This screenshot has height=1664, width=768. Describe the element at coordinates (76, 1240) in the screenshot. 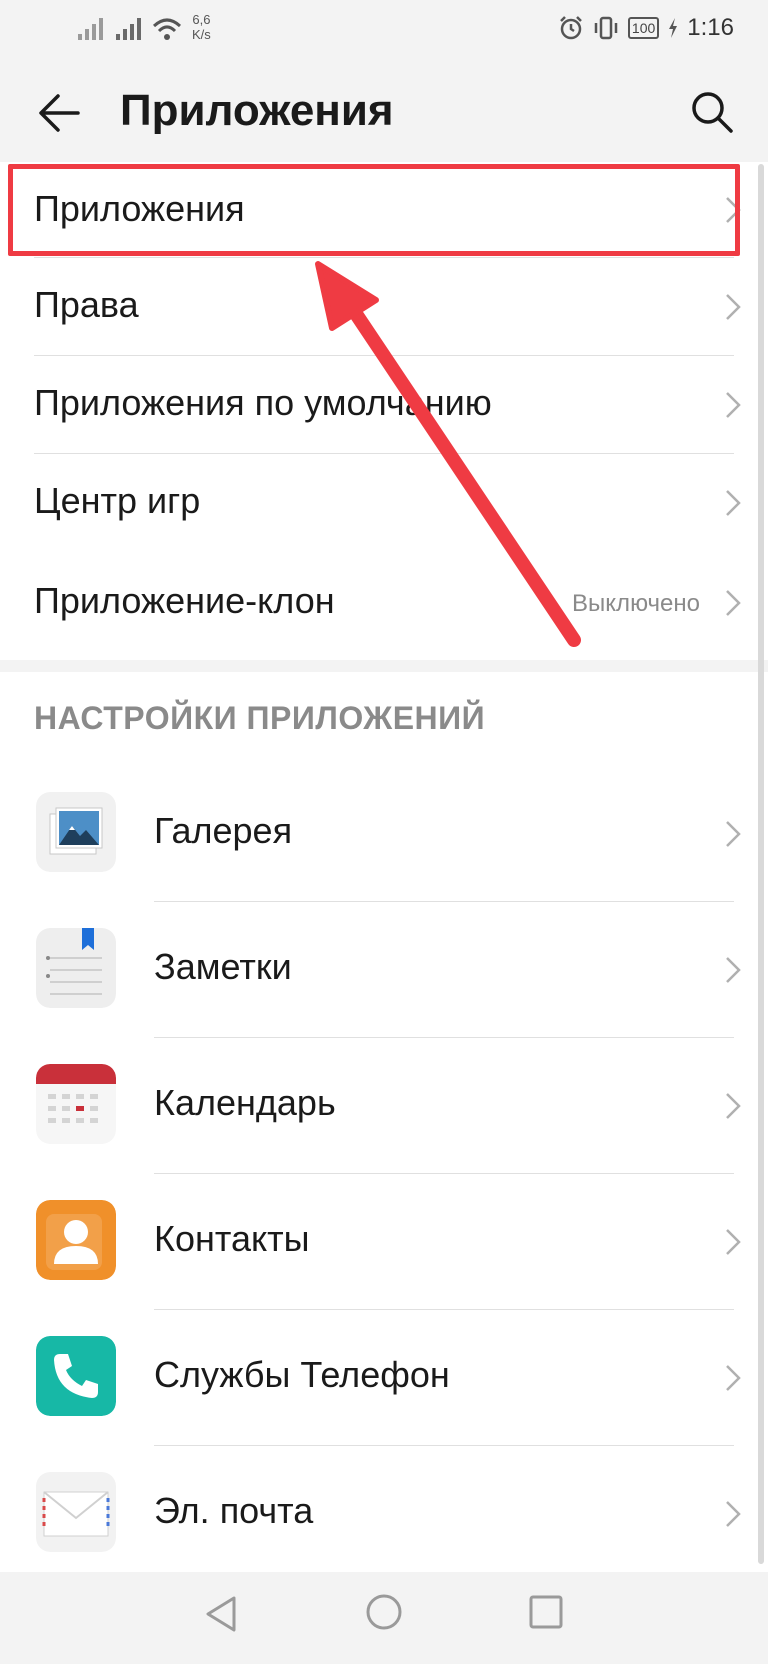

I see `contacts-icon` at that location.